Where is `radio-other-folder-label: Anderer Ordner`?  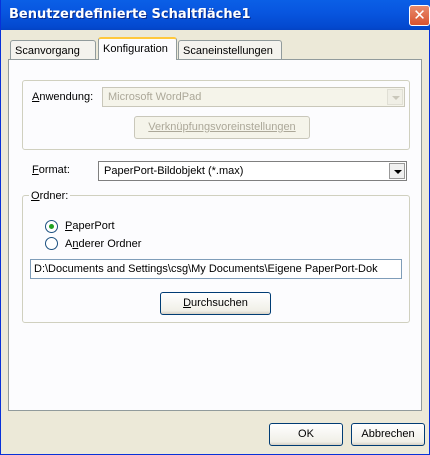 radio-other-folder-label: Anderer Ordner is located at coordinates (103, 244).